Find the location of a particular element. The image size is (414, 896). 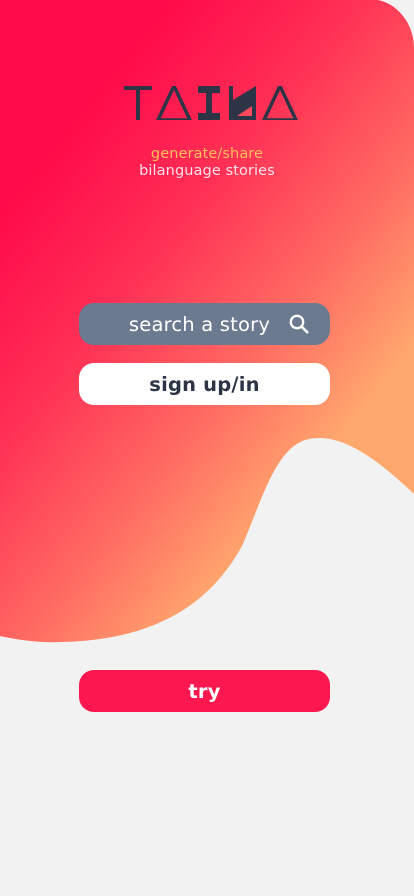

try-label: try is located at coordinates (204, 691).